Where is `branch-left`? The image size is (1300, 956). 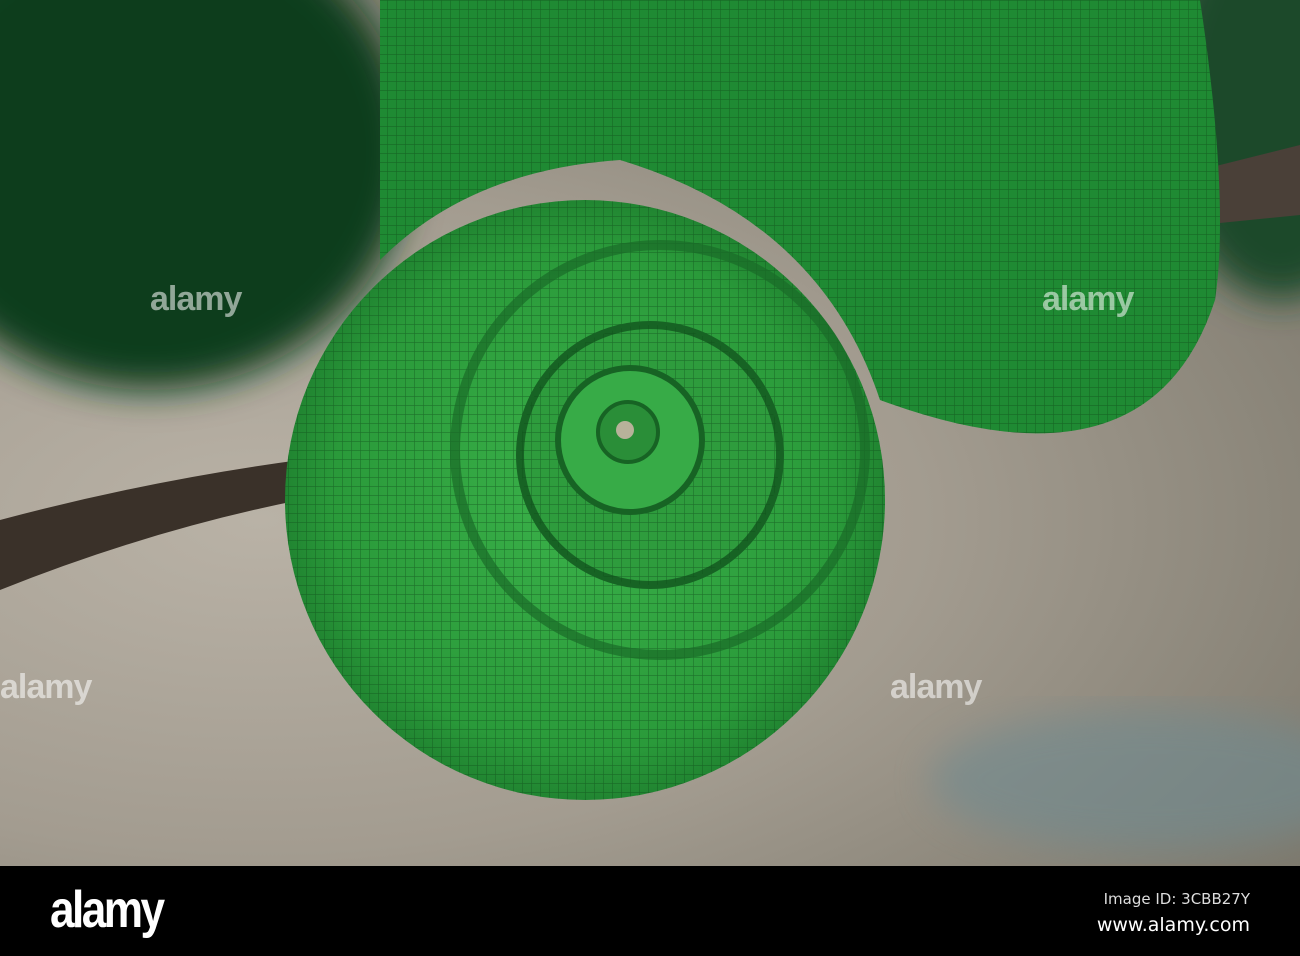
branch-left is located at coordinates (150, 525).